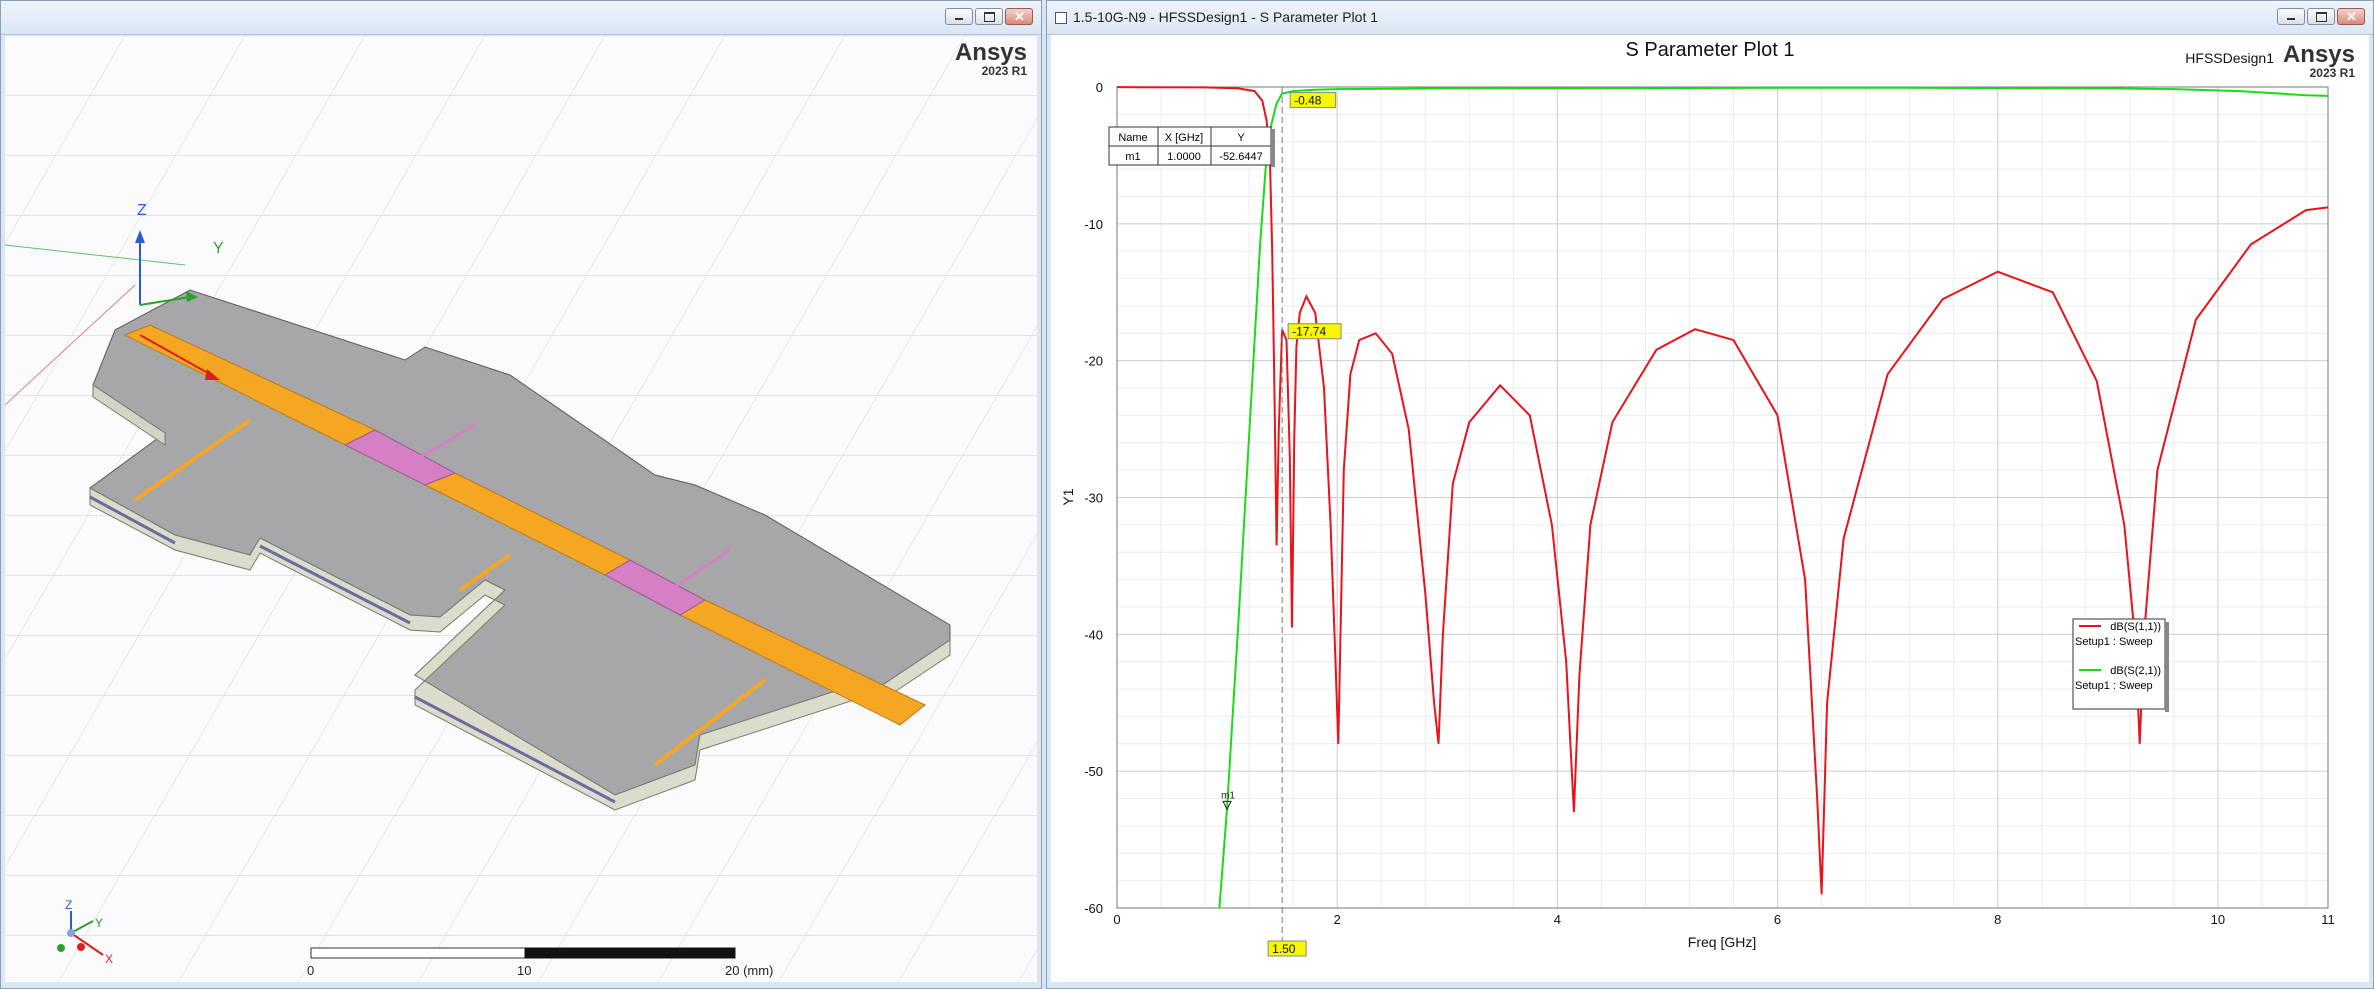  What do you see at coordinates (1093, 771) in the screenshot?
I see `y-tick-label: -50` at bounding box center [1093, 771].